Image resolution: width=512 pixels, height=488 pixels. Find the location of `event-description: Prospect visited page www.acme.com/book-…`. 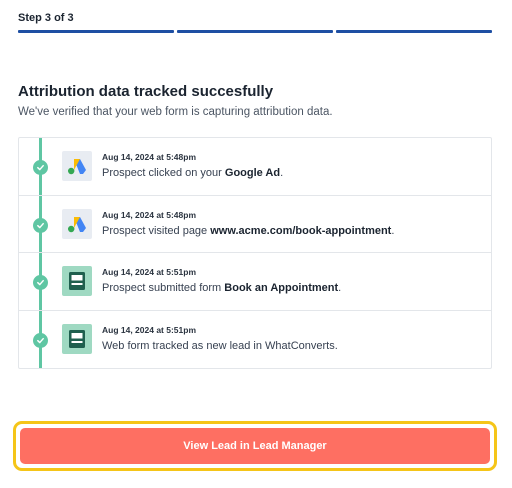

event-description: Prospect visited page www.acme.com/book-… is located at coordinates (248, 230).